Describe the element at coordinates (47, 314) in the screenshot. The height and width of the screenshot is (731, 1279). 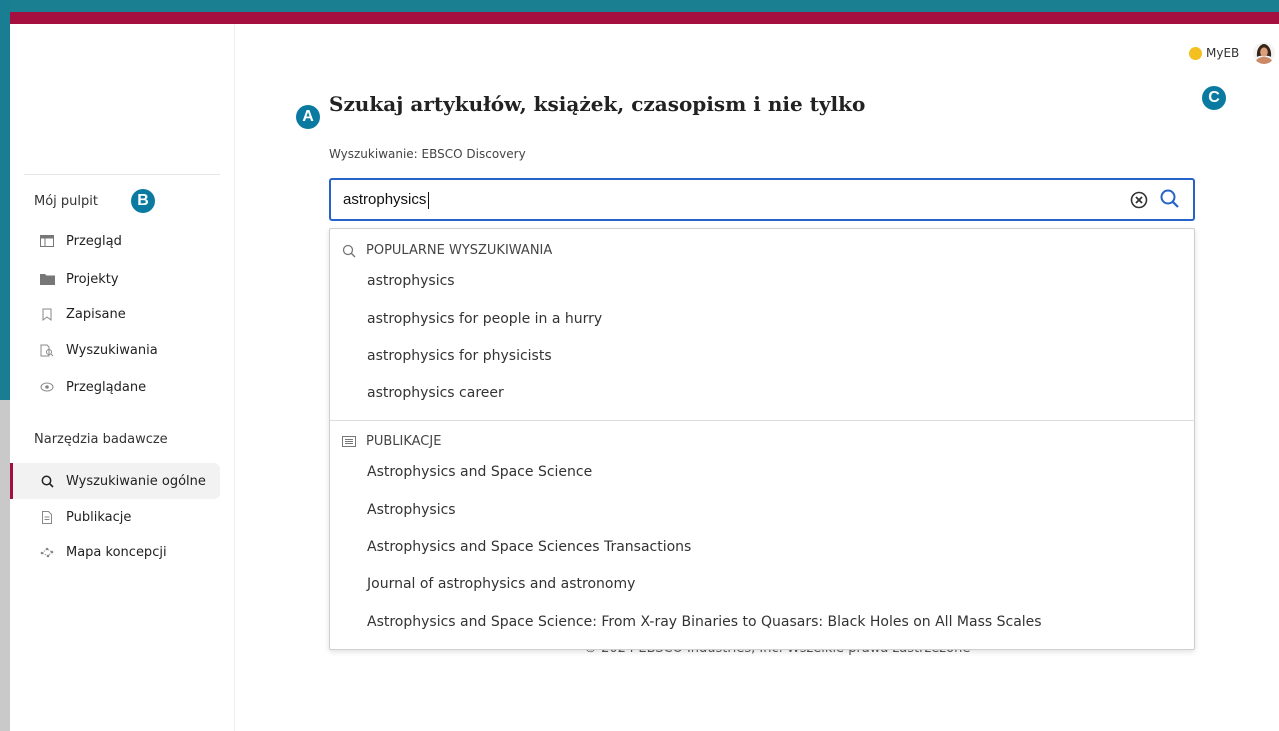
I see `bookmark-icon` at that location.